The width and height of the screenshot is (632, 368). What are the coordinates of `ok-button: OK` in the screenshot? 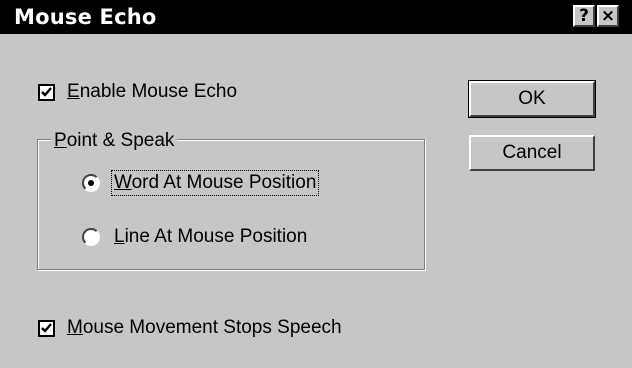 It's located at (532, 99).